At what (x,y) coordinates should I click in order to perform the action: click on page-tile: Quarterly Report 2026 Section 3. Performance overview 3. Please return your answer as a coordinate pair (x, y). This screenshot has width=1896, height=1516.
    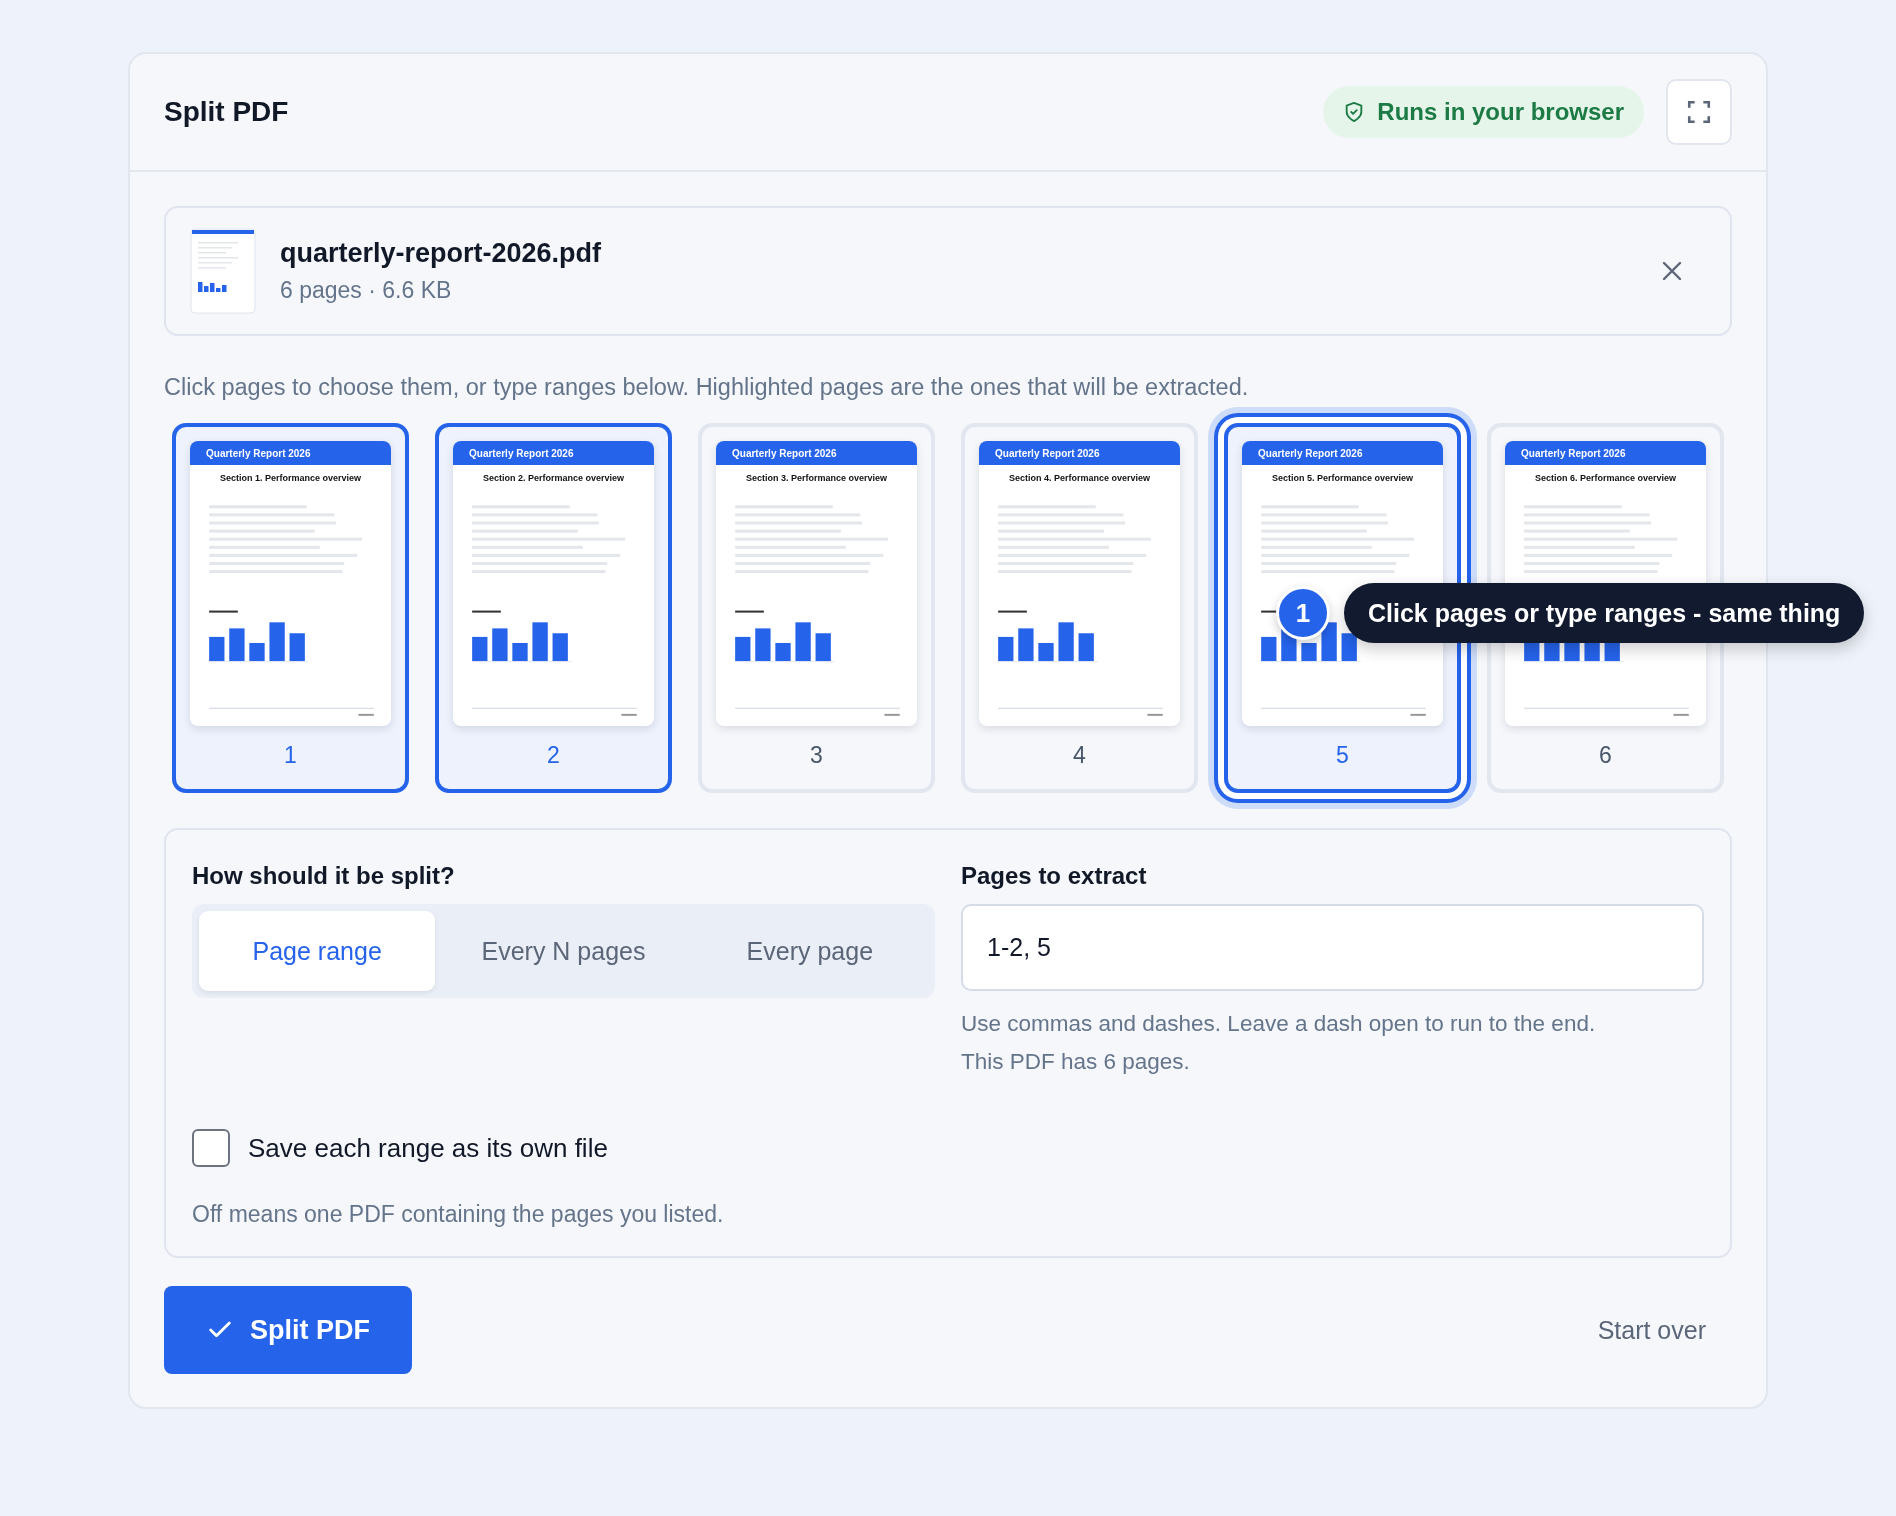
    Looking at the image, I should click on (816, 608).